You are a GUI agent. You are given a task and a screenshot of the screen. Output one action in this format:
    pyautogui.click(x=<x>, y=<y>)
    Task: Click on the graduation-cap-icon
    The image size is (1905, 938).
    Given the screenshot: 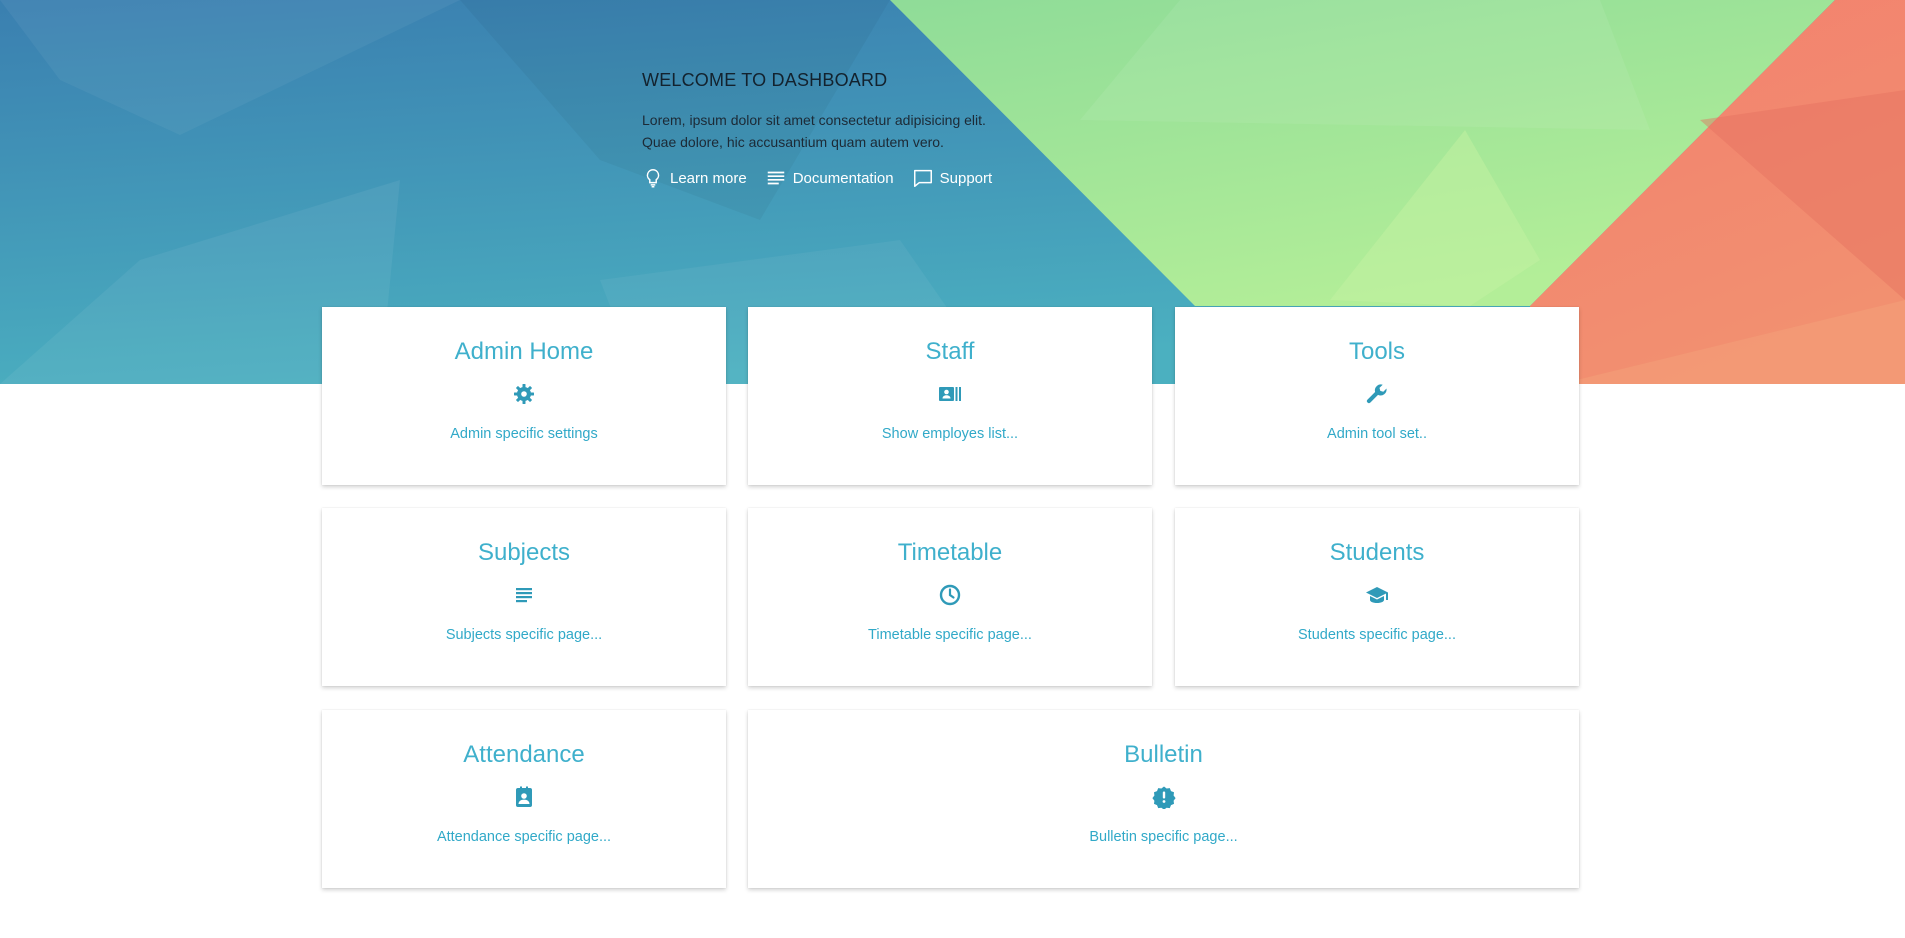 What is the action you would take?
    pyautogui.click(x=1377, y=595)
    